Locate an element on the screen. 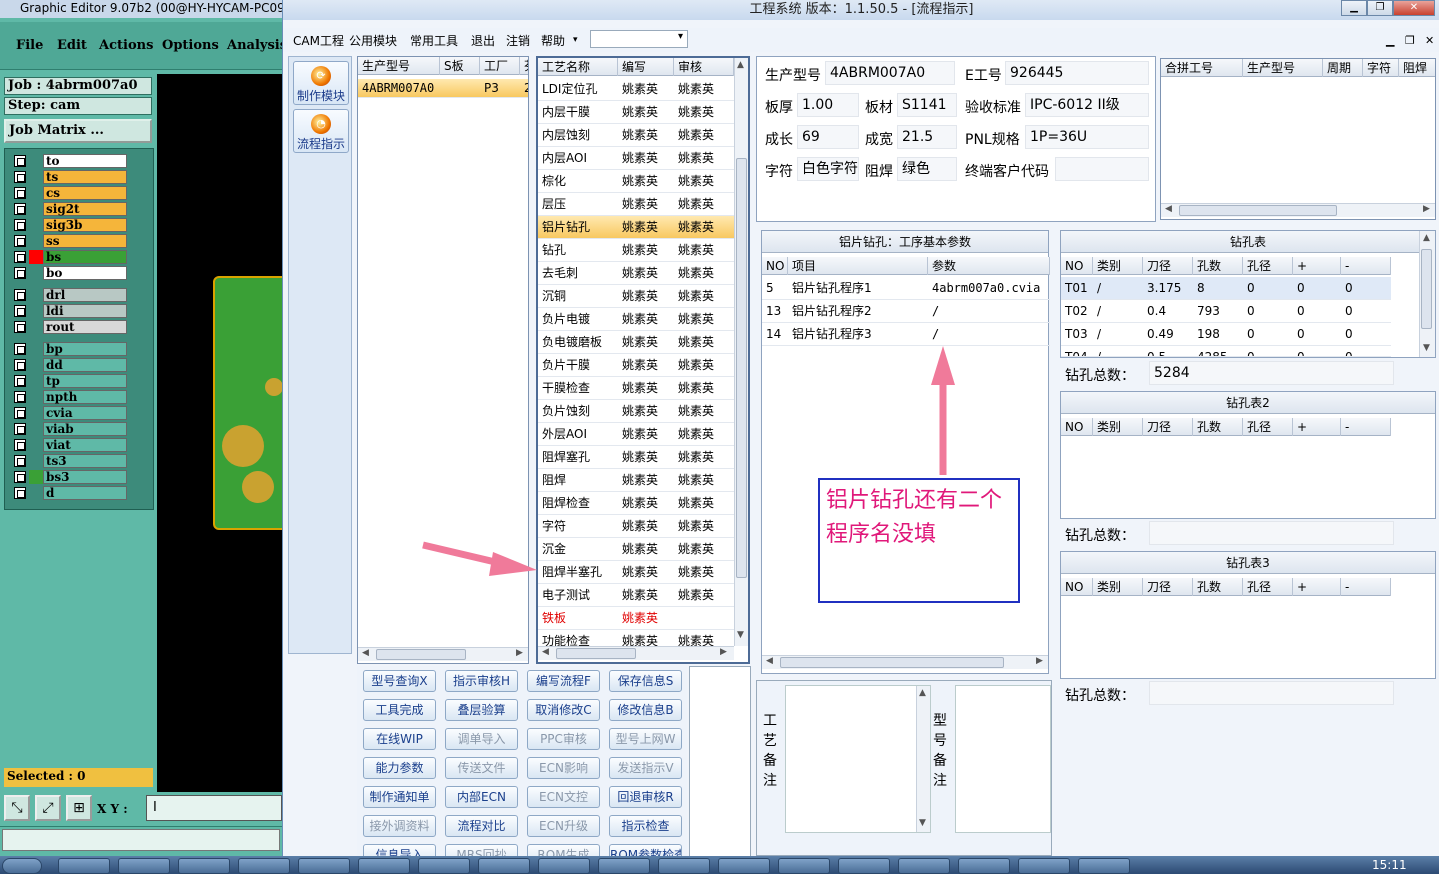 This screenshot has height=874, width=1439. action-button: 编写流程F is located at coordinates (563, 681).